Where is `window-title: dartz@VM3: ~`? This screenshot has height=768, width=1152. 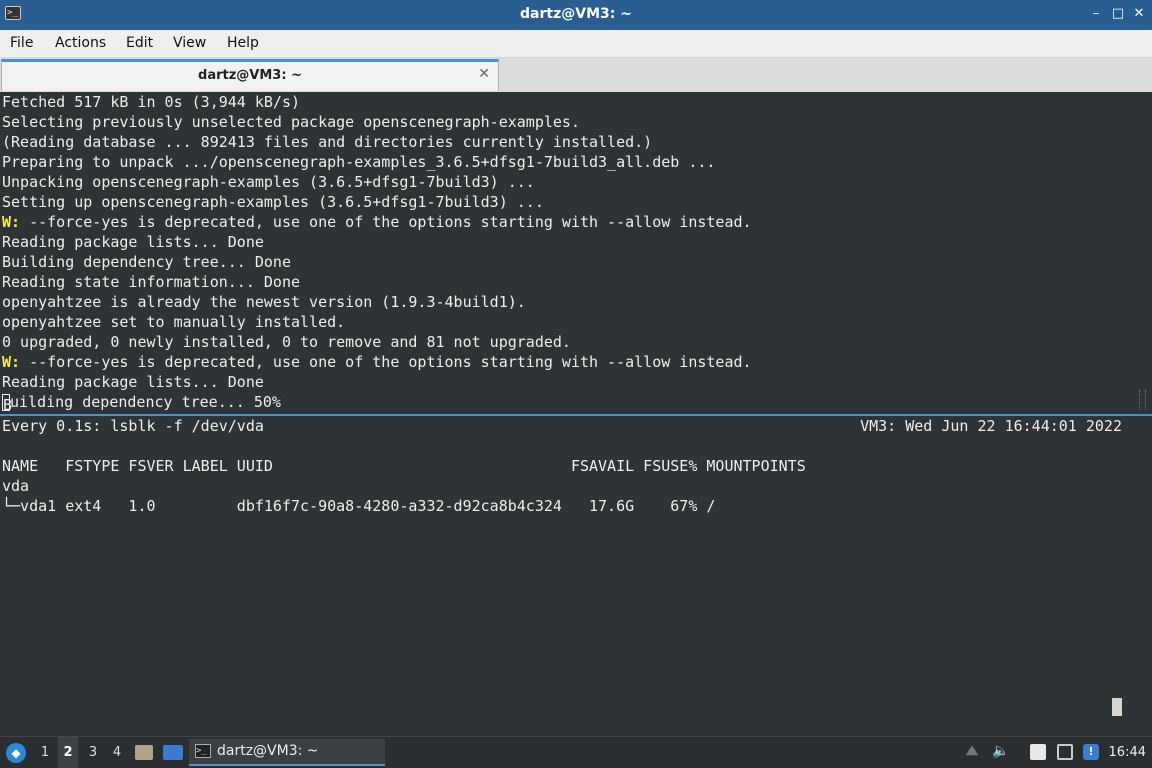
window-title: dartz@VM3: ~ is located at coordinates (576, 14).